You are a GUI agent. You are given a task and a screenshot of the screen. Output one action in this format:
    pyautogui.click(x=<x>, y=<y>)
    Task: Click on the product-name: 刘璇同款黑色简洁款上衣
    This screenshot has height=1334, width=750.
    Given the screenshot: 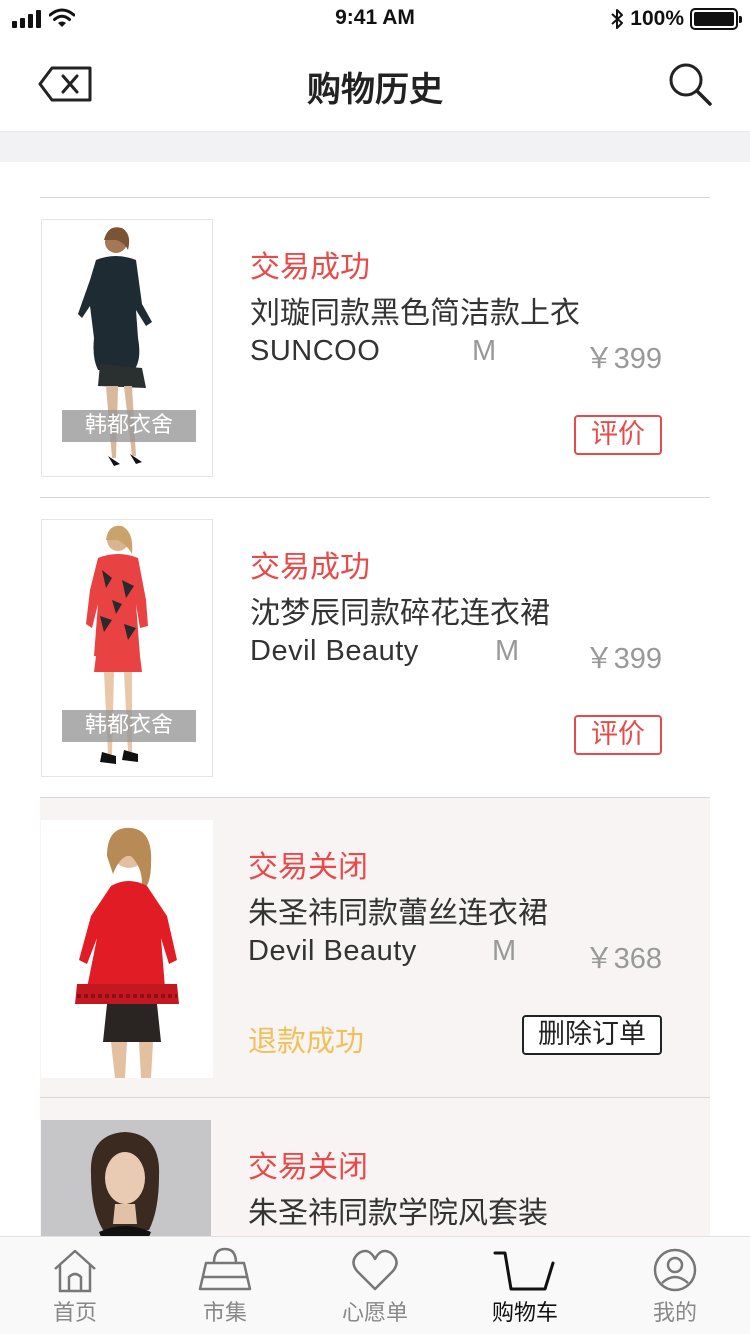 What is the action you would take?
    pyautogui.click(x=415, y=313)
    